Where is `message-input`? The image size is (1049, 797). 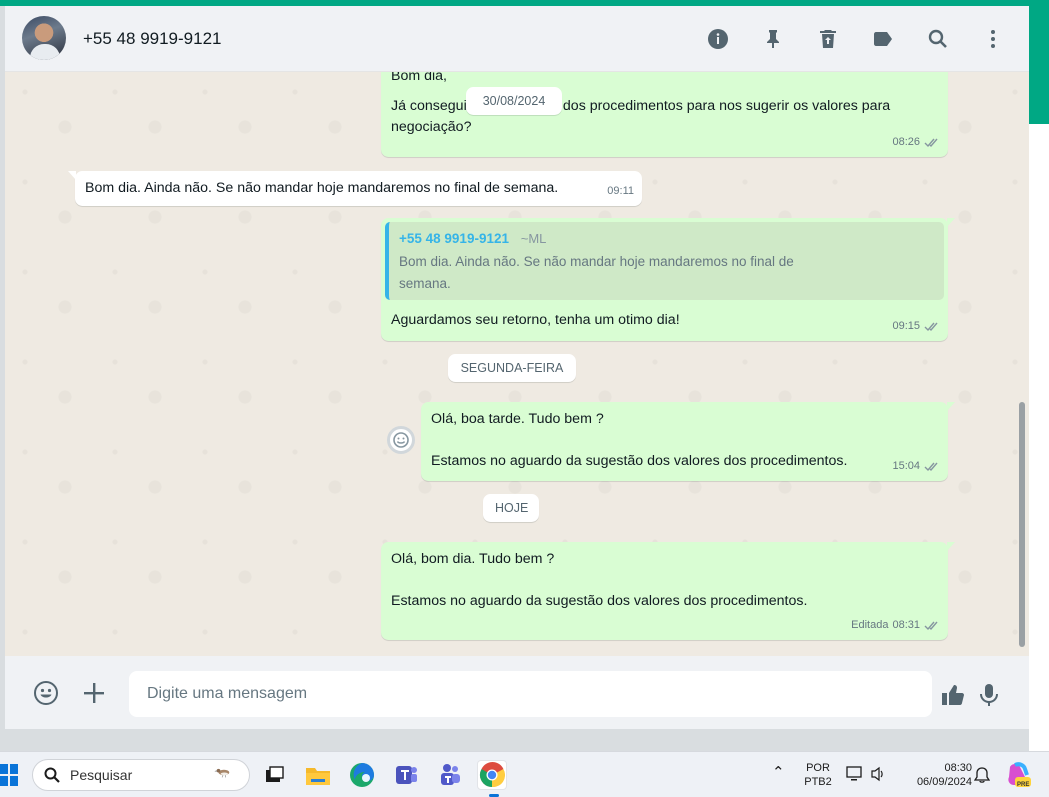 message-input is located at coordinates (530, 694).